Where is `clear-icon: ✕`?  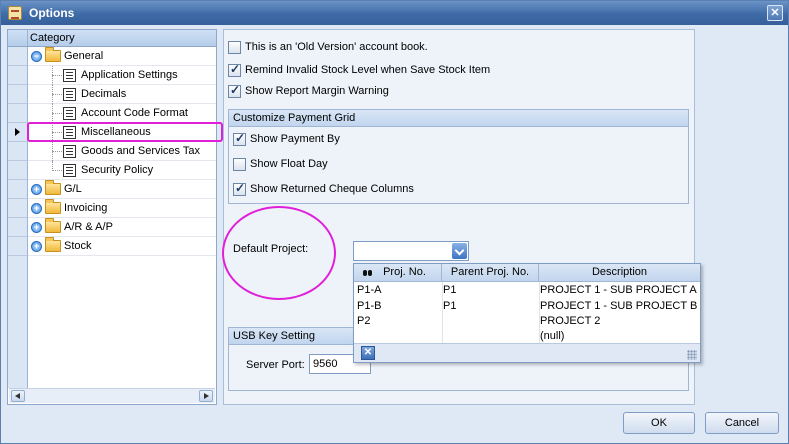 clear-icon: ✕ is located at coordinates (368, 353).